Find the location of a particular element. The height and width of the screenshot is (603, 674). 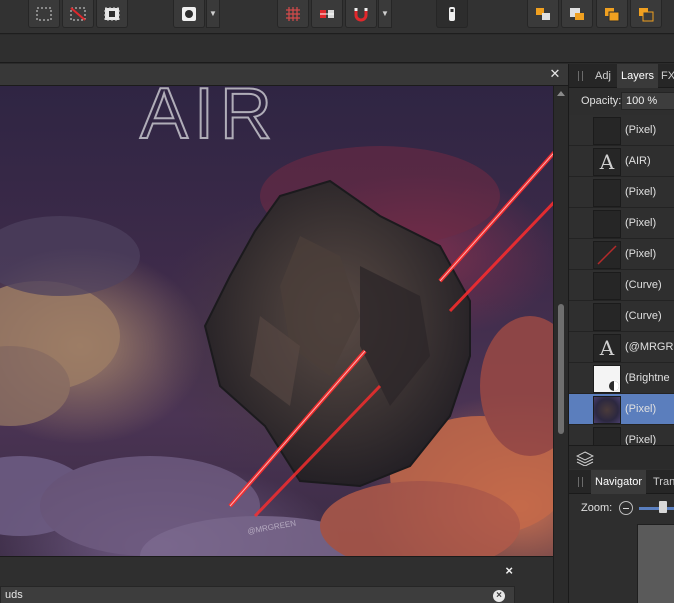

snapping-grid-button is located at coordinates (293, 14).